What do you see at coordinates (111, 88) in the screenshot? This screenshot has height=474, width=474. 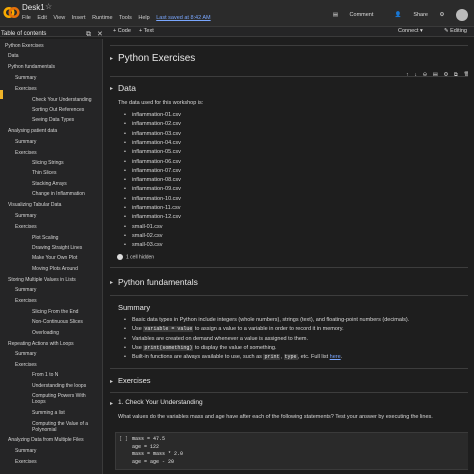 I see `collapse-data-icon: ▸` at bounding box center [111, 88].